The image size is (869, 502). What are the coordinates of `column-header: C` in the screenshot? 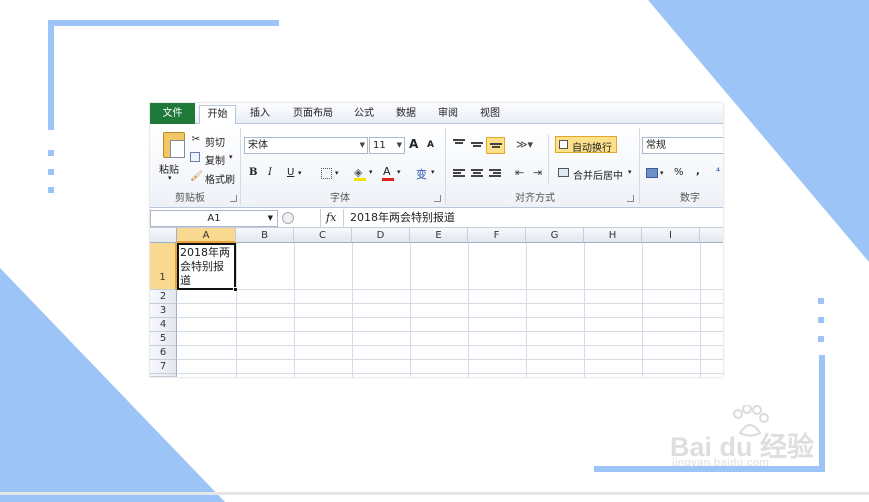 It's located at (323, 235).